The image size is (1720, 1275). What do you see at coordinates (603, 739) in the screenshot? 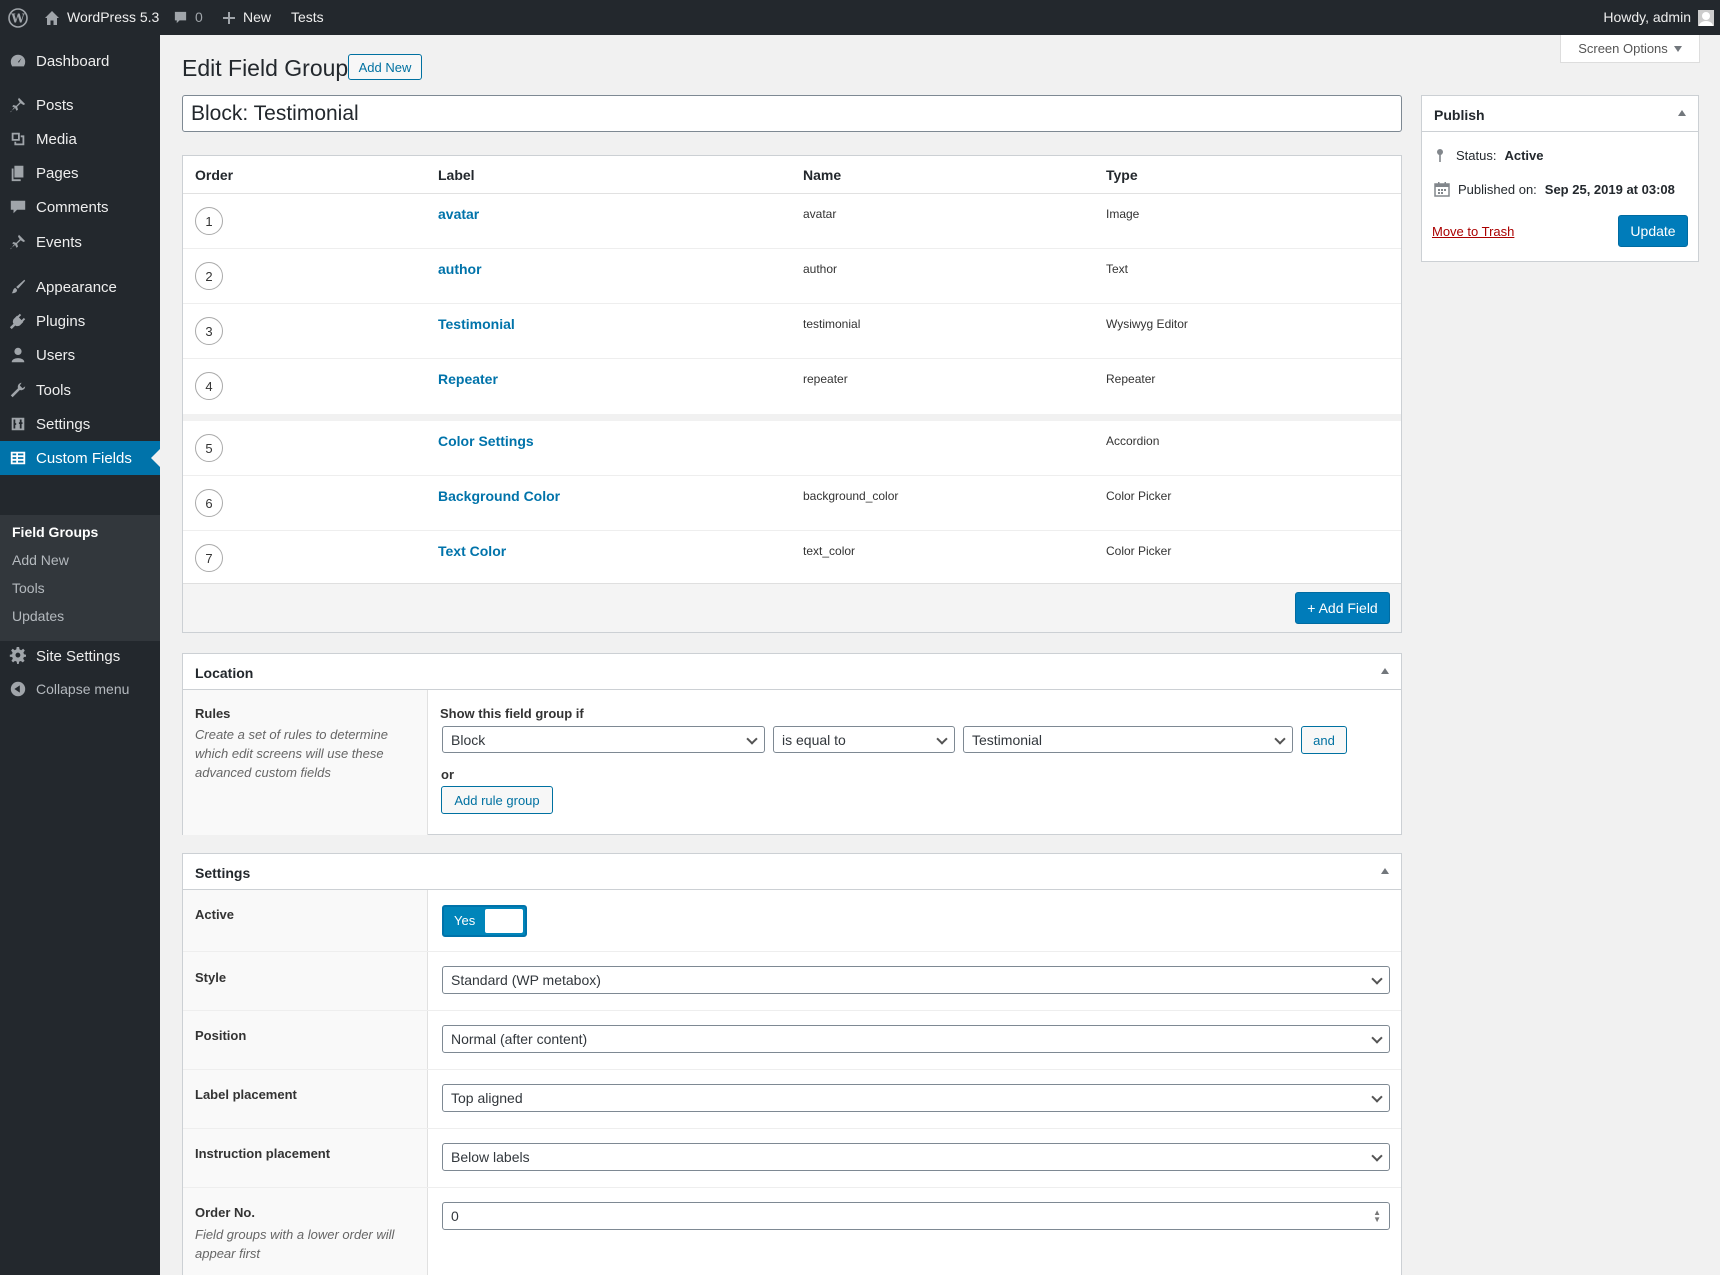
I see `rule-param-select: Block` at bounding box center [603, 739].